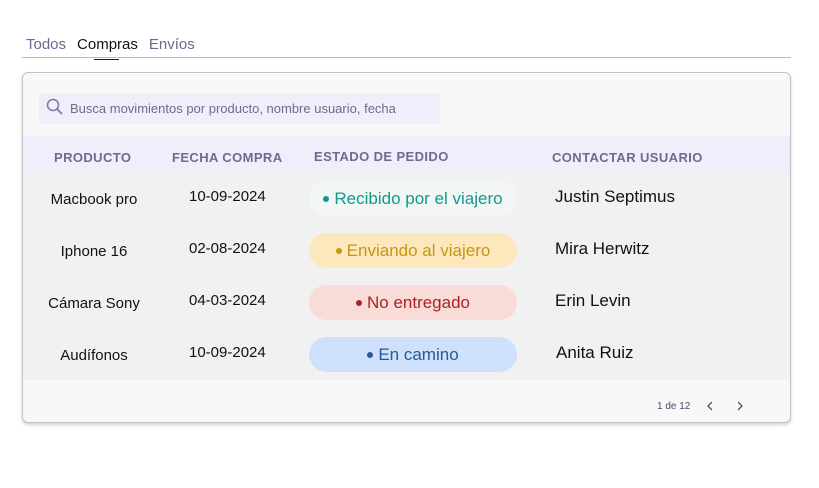  What do you see at coordinates (418, 198) in the screenshot?
I see `status-label: Recibido por el viajero` at bounding box center [418, 198].